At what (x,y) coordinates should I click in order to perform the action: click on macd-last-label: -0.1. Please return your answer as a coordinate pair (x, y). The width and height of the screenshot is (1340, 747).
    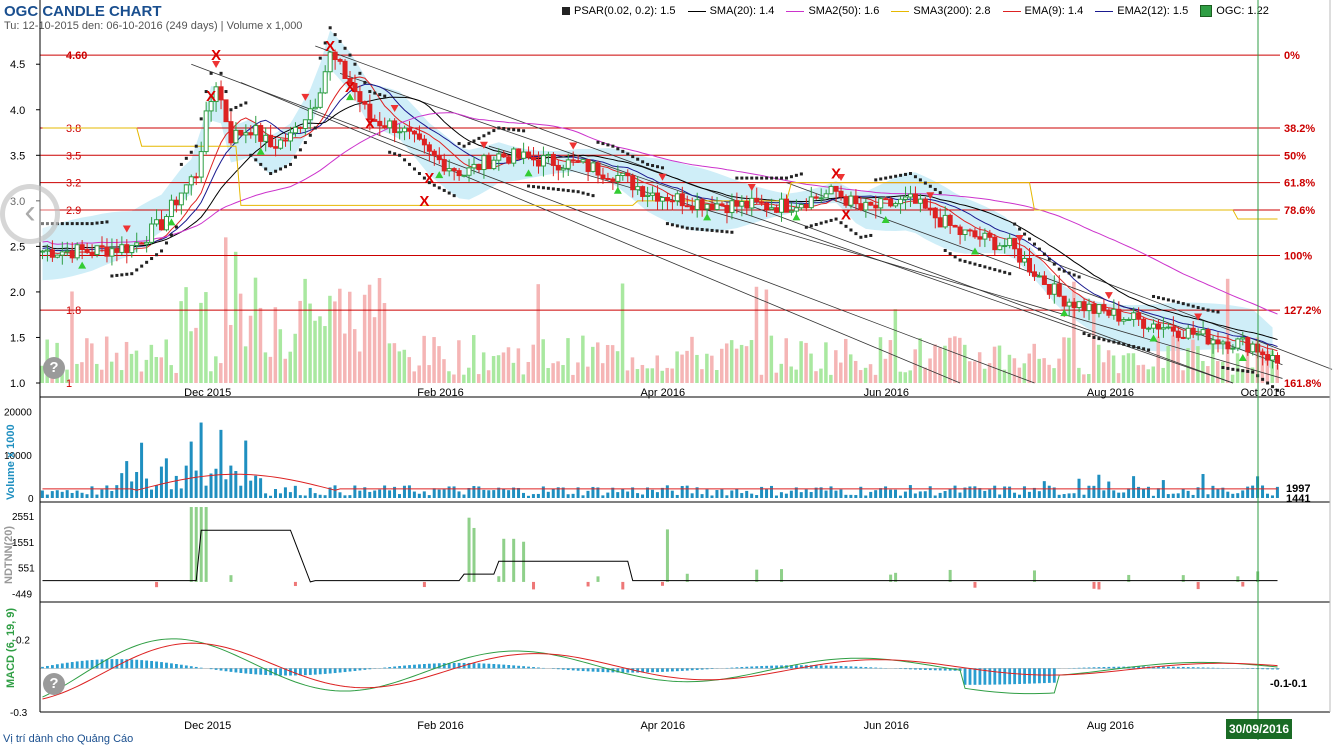
    Looking at the image, I should click on (1279, 684).